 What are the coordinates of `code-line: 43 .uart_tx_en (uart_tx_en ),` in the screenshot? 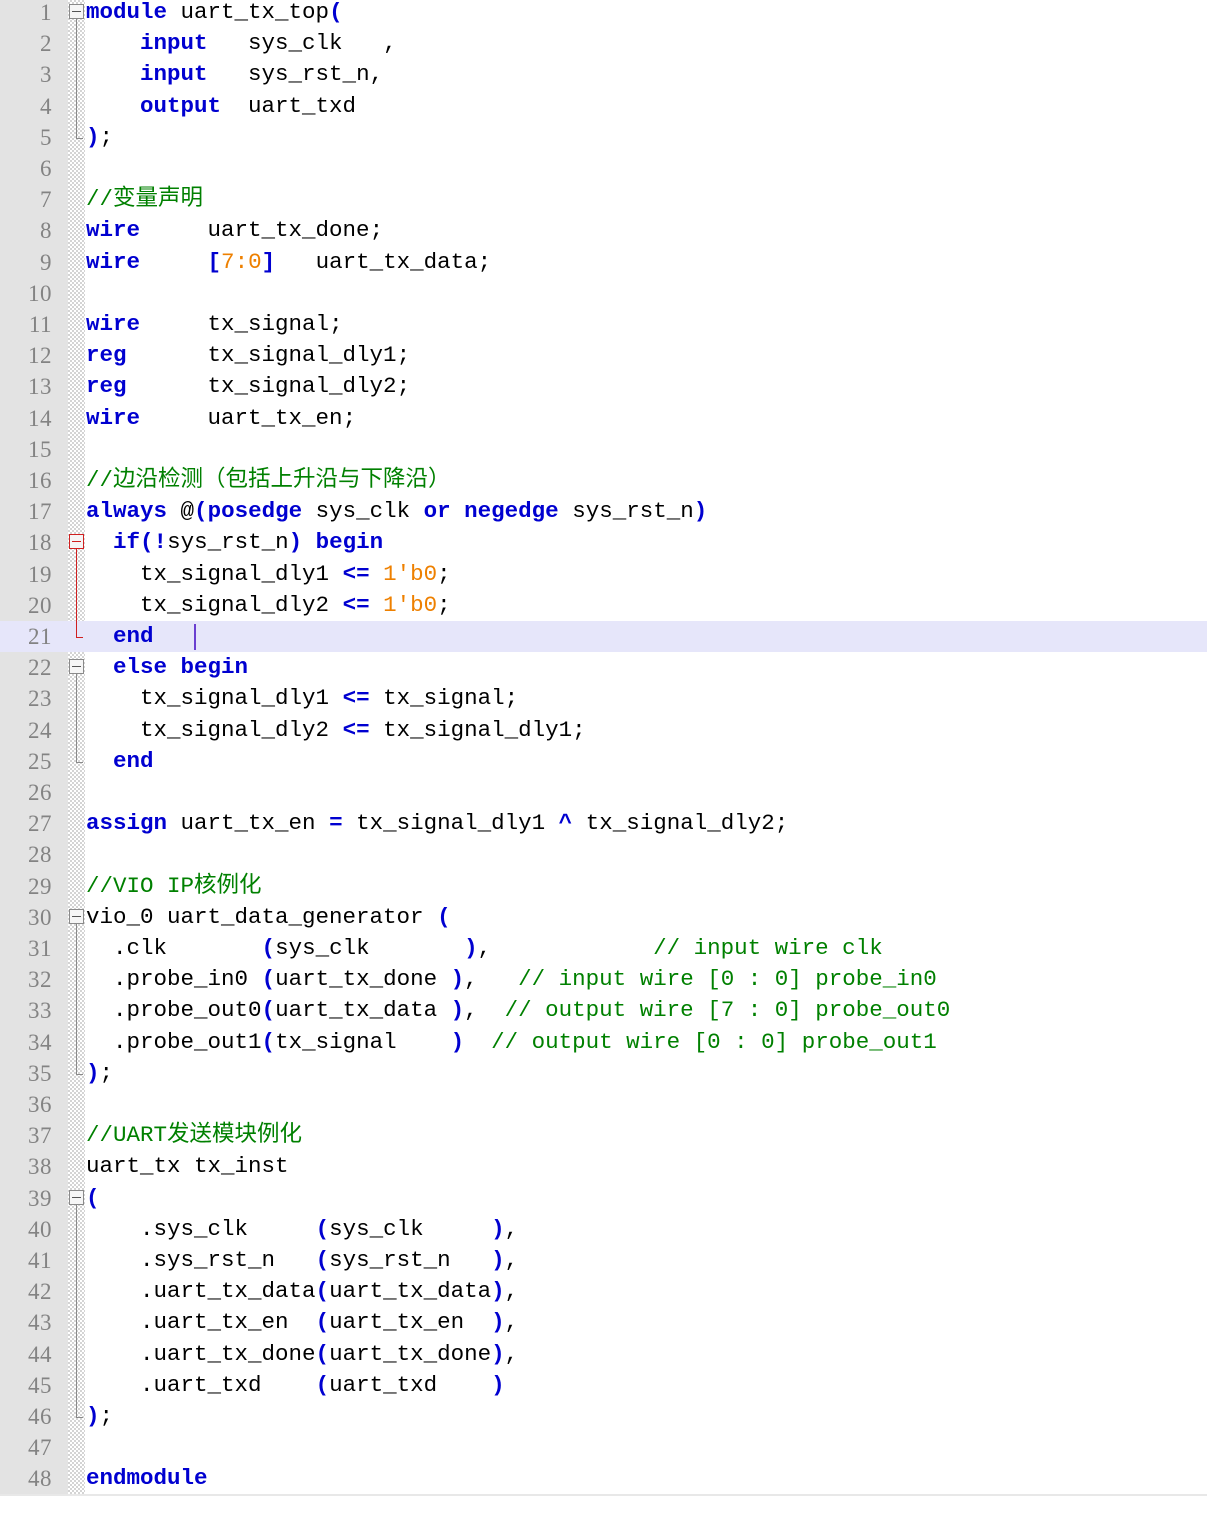 It's located at (603, 1322).